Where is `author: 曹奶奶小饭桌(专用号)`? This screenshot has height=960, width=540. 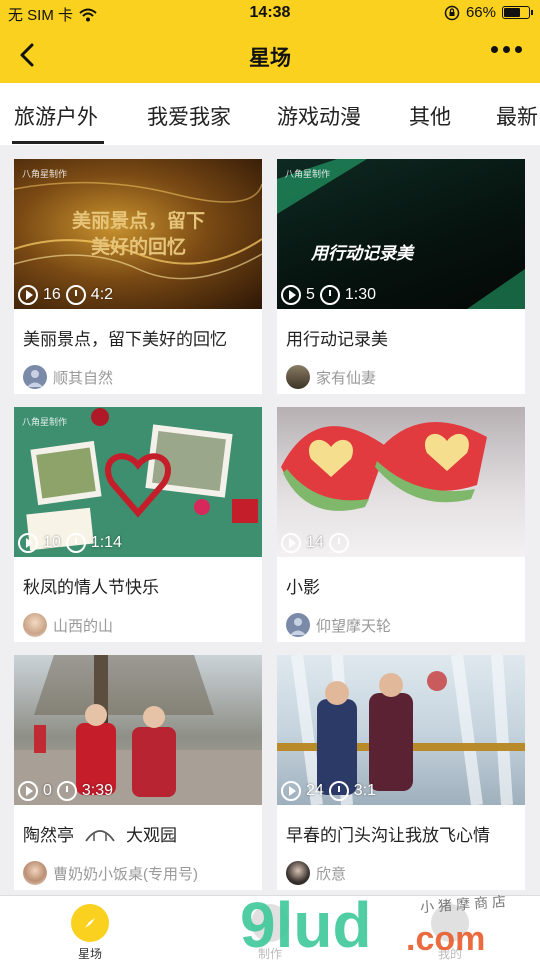
author: 曹奶奶小饭桌(专用号) is located at coordinates (110, 873).